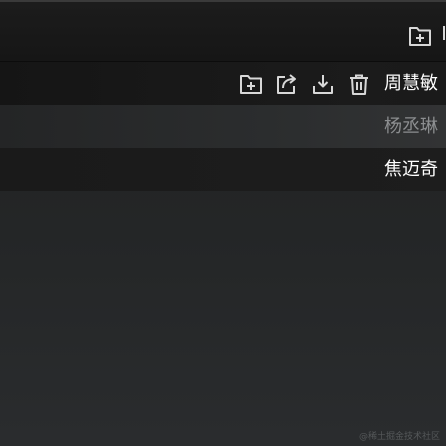 This screenshot has width=446, height=446. What do you see at coordinates (411, 169) in the screenshot?
I see `list-item-label: 焦迈奇` at bounding box center [411, 169].